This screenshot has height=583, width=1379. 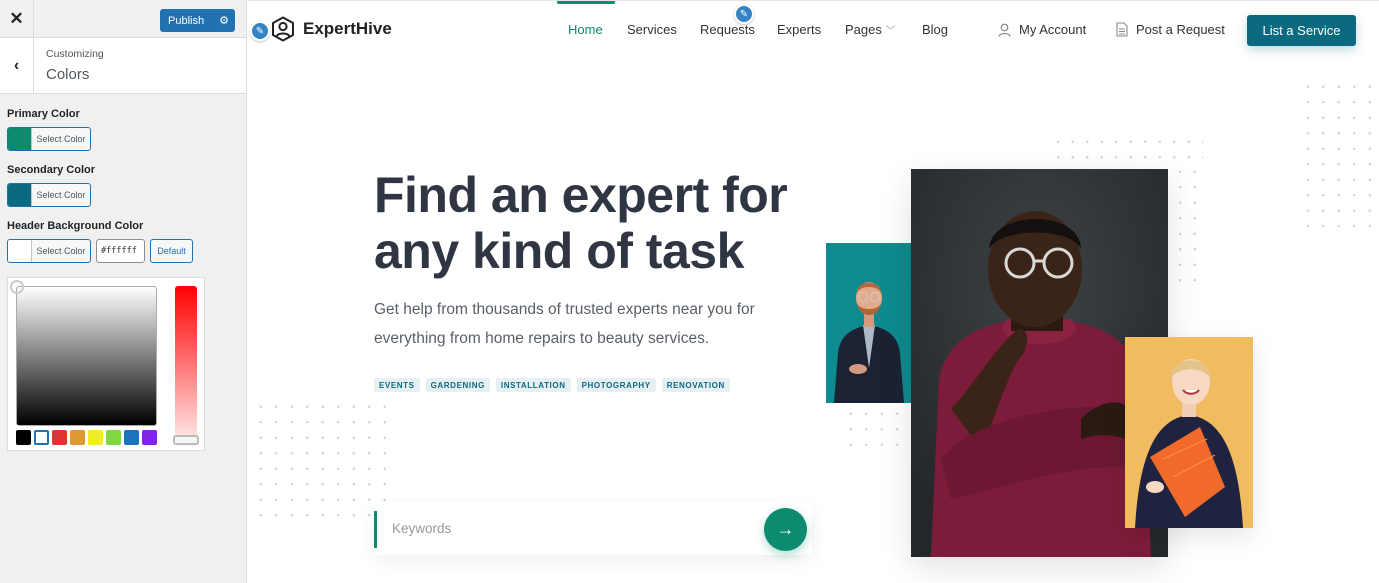 What do you see at coordinates (186, 20) in the screenshot?
I see `publish-label: Publish` at bounding box center [186, 20].